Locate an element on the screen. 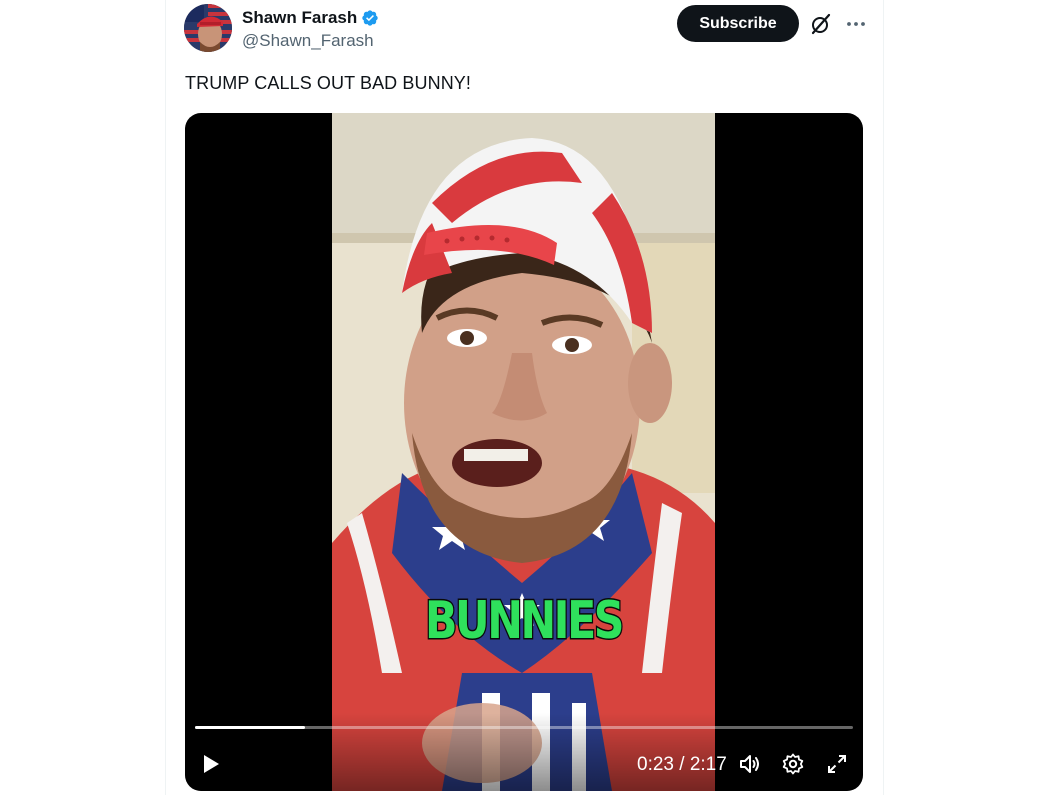  more-icon is located at coordinates (856, 24).